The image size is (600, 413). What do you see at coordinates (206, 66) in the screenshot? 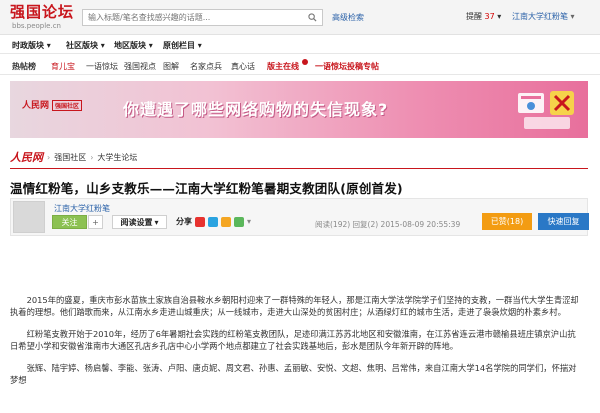
I see `subnav-experts: 名家点兵` at bounding box center [206, 66].